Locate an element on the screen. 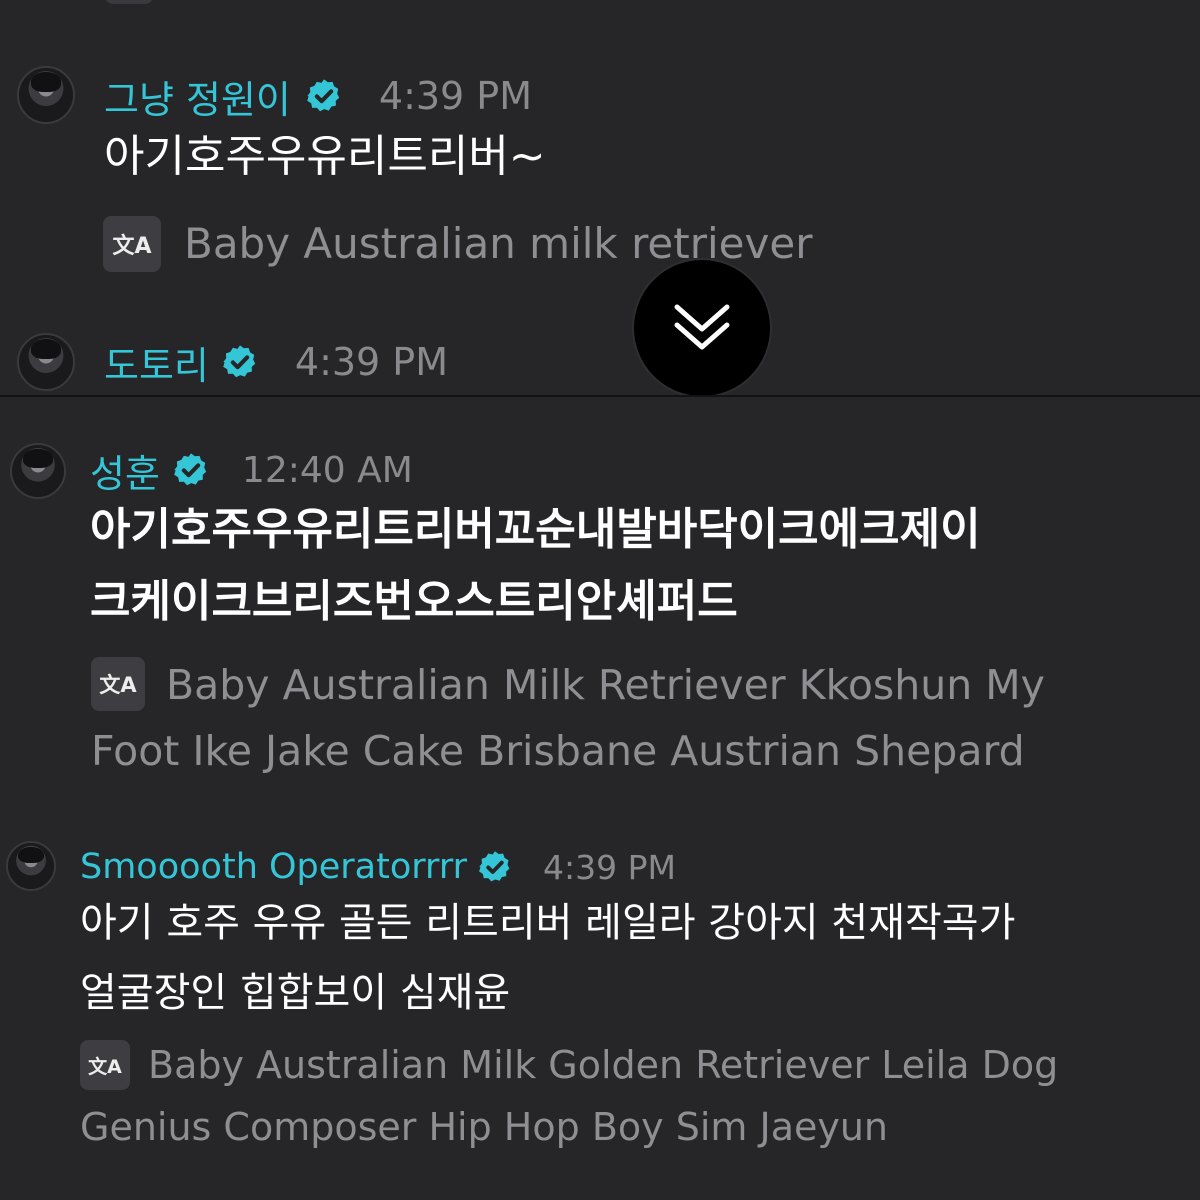 Image resolution: width=1200 pixels, height=1200 pixels. username: 도토리 is located at coordinates (156, 362).